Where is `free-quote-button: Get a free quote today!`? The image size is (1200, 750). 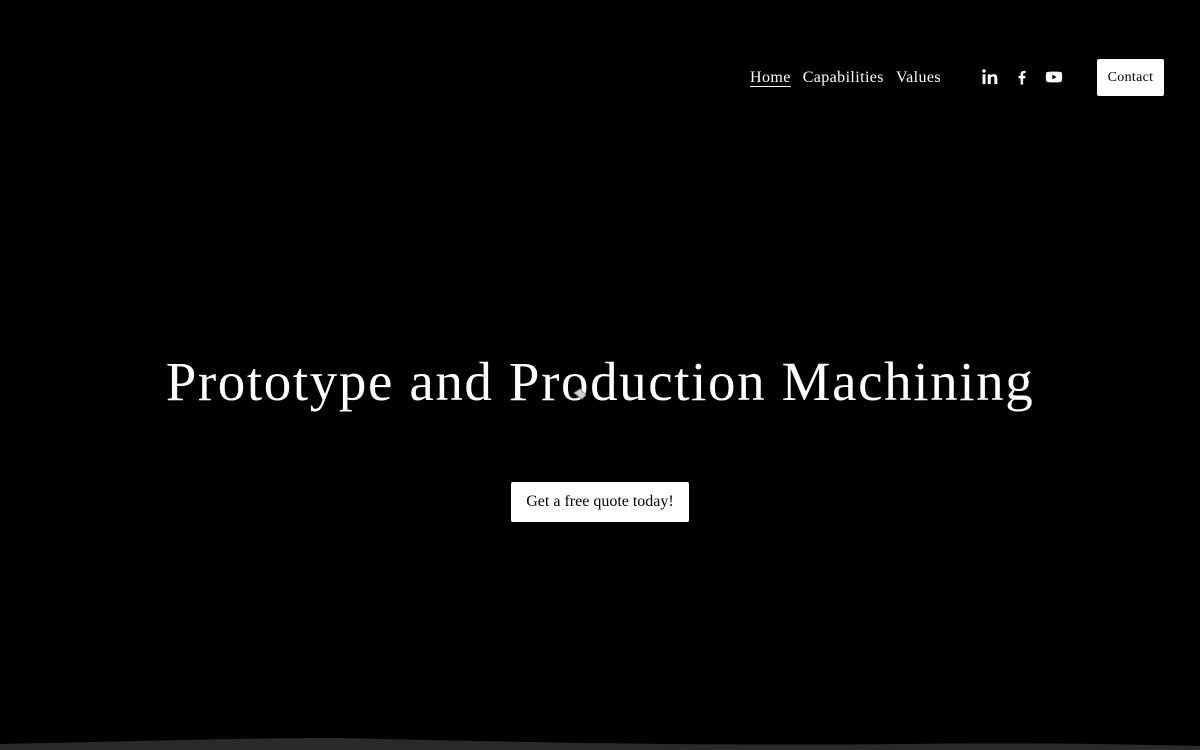 free-quote-button: Get a free quote today! is located at coordinates (600, 502).